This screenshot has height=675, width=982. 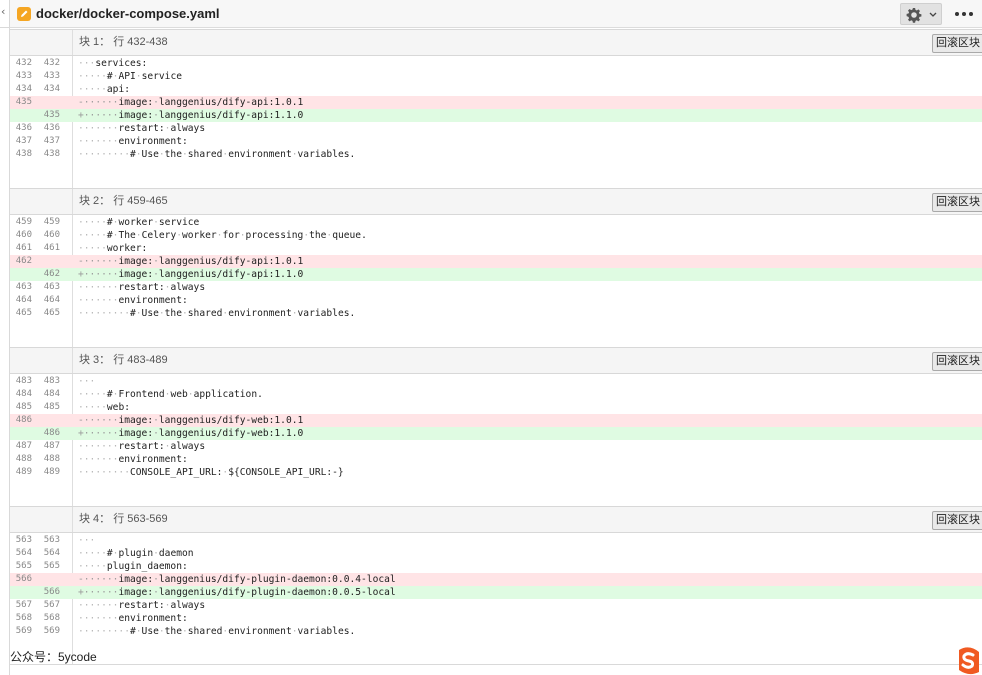 I want to click on new-line-number: 486, so click(x=51, y=433).